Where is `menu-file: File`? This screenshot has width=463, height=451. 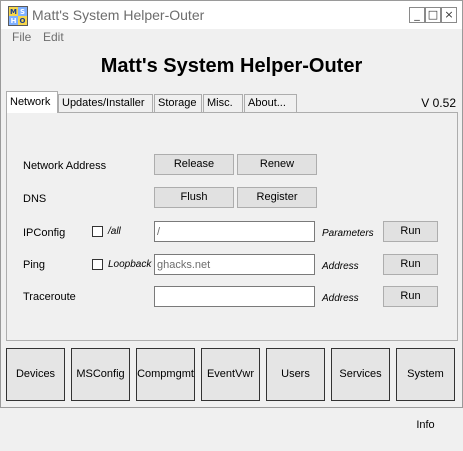
menu-file: File is located at coordinates (21, 37).